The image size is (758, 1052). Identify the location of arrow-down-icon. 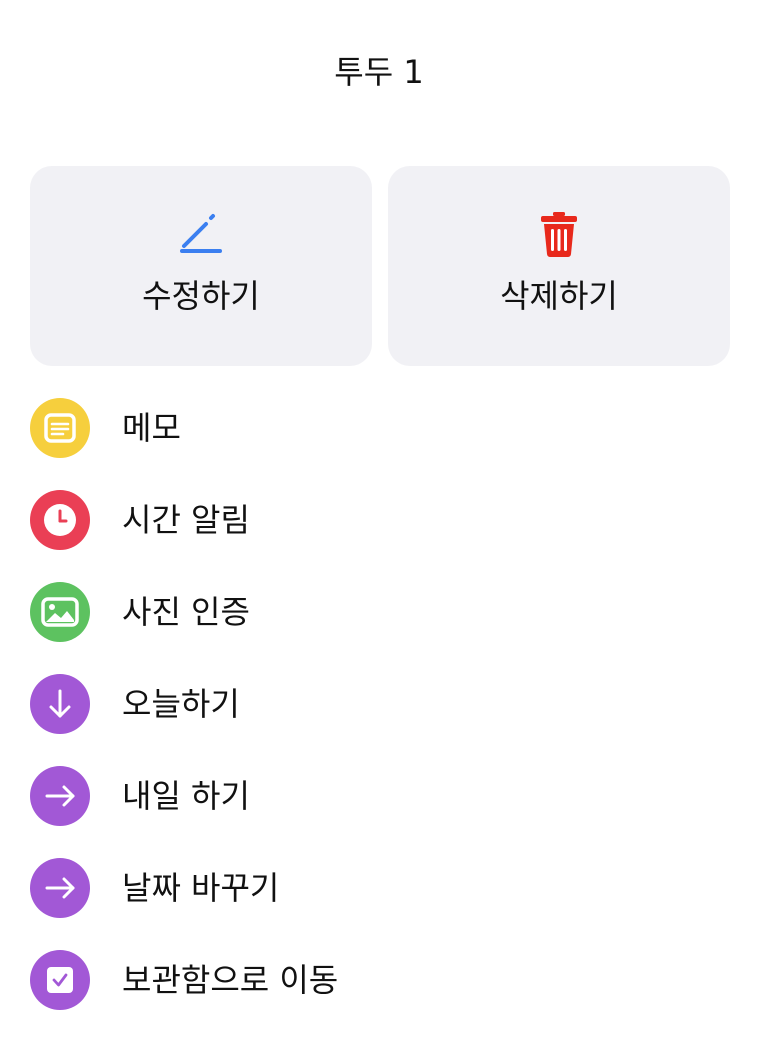
(60, 704).